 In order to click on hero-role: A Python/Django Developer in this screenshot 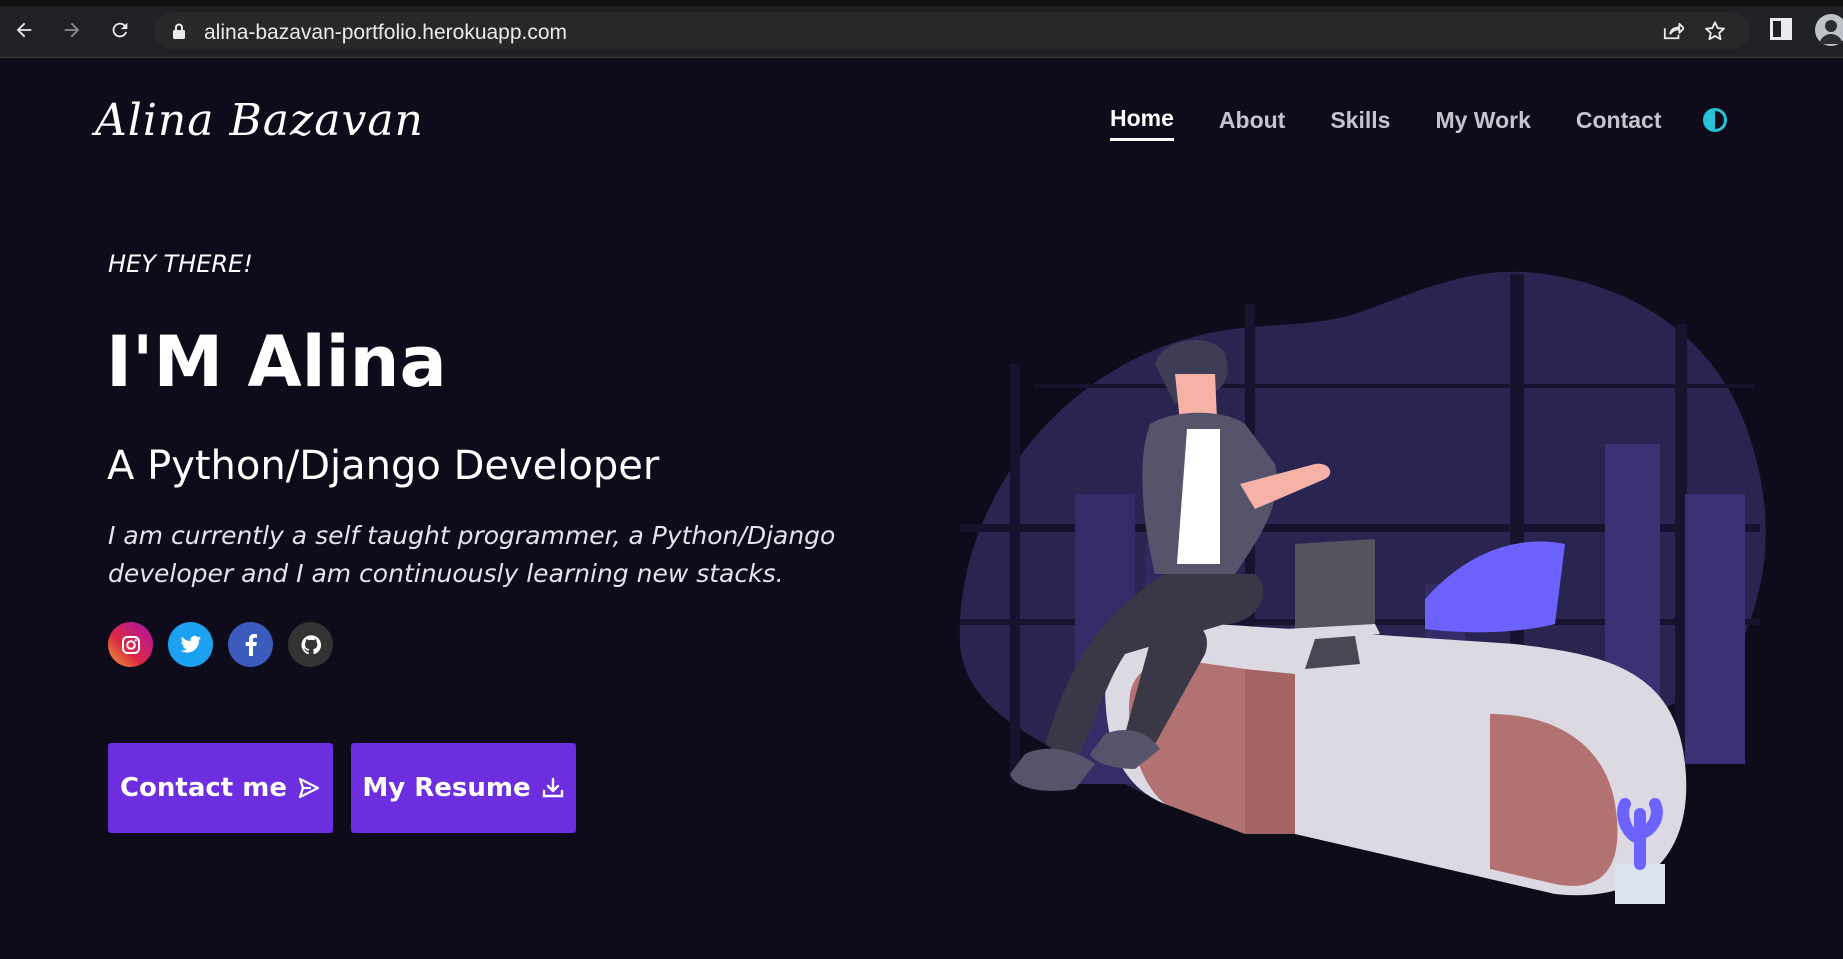, I will do `click(383, 466)`.